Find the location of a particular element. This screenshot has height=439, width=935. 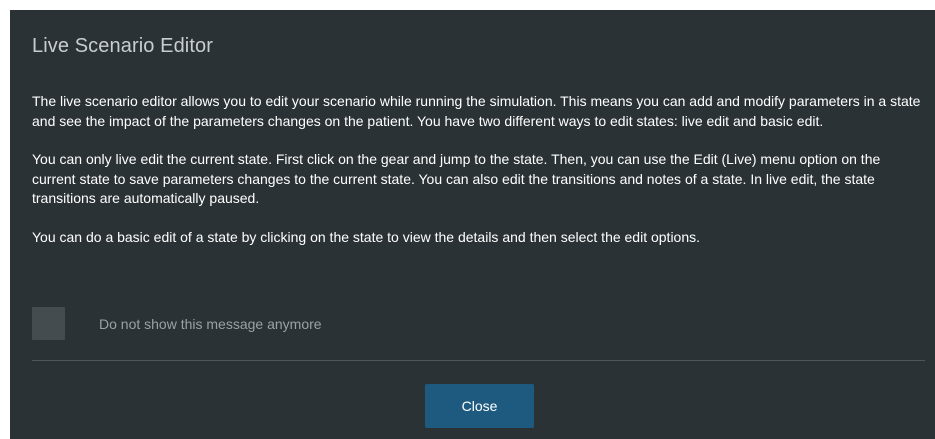

close-button: Close is located at coordinates (479, 406).